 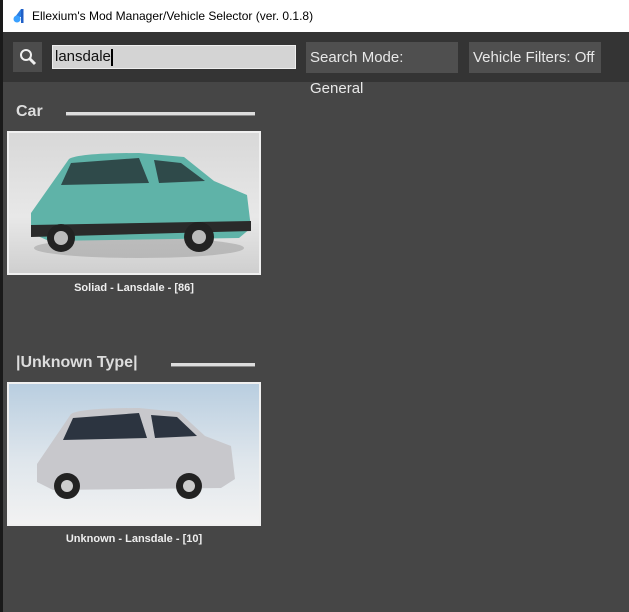 What do you see at coordinates (83, 56) in the screenshot?
I see `search-input-value: lansdale` at bounding box center [83, 56].